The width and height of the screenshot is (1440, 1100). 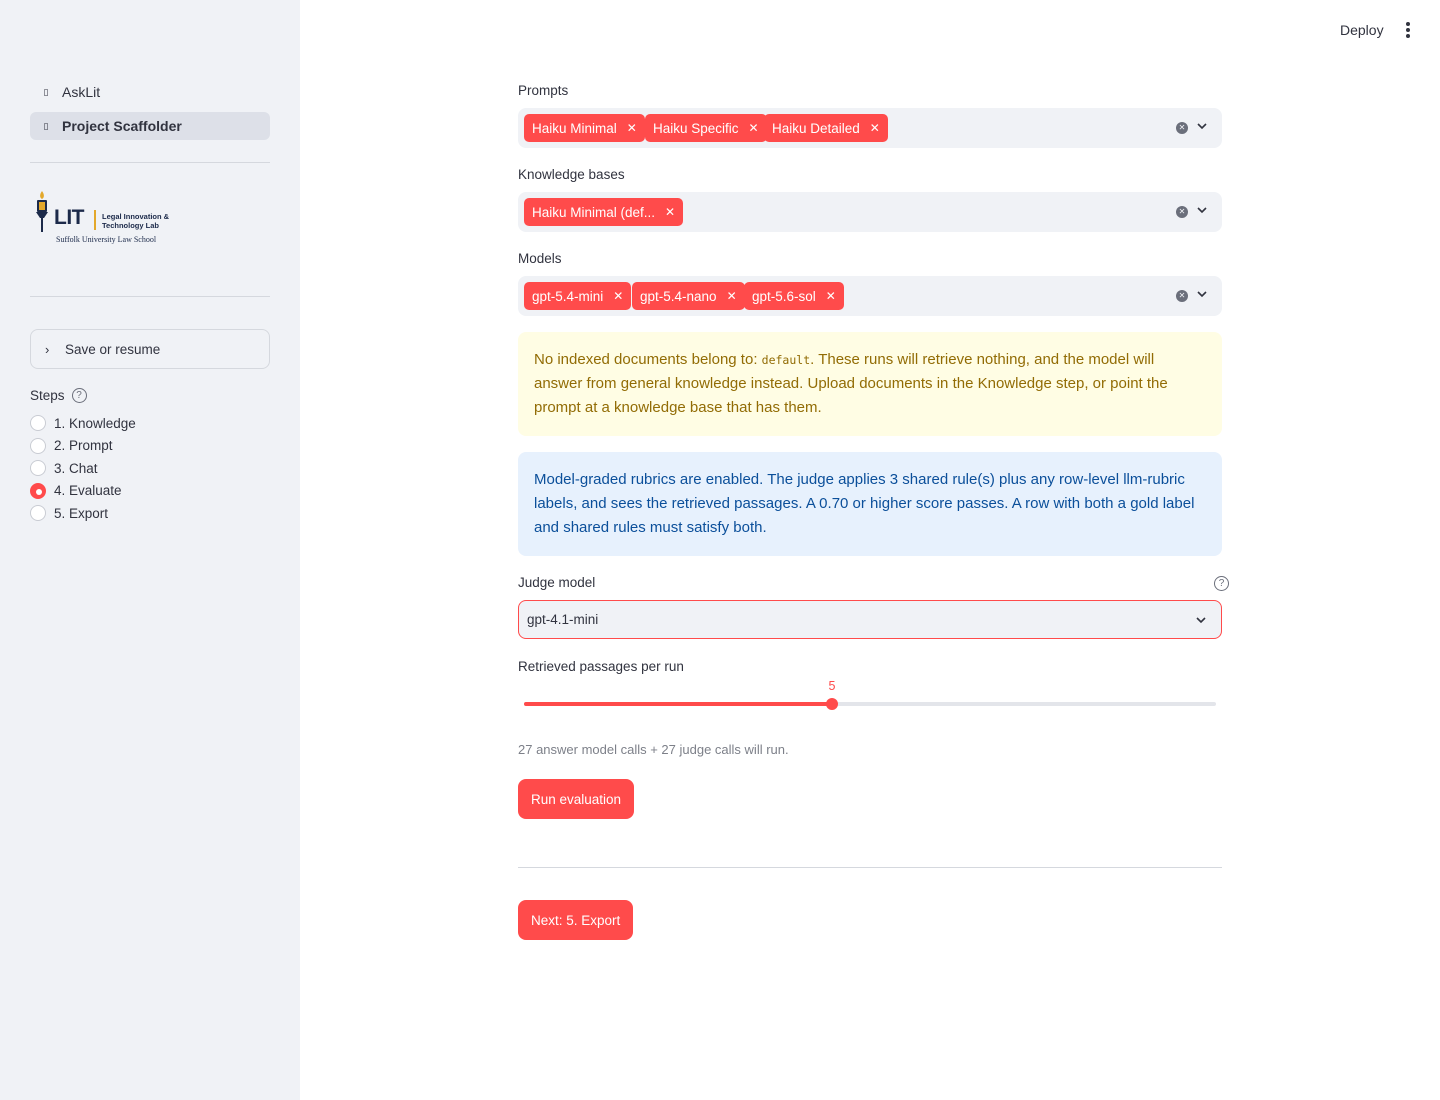 What do you see at coordinates (563, 619) in the screenshot?
I see `judge-model-value: gpt-4.1-mini` at bounding box center [563, 619].